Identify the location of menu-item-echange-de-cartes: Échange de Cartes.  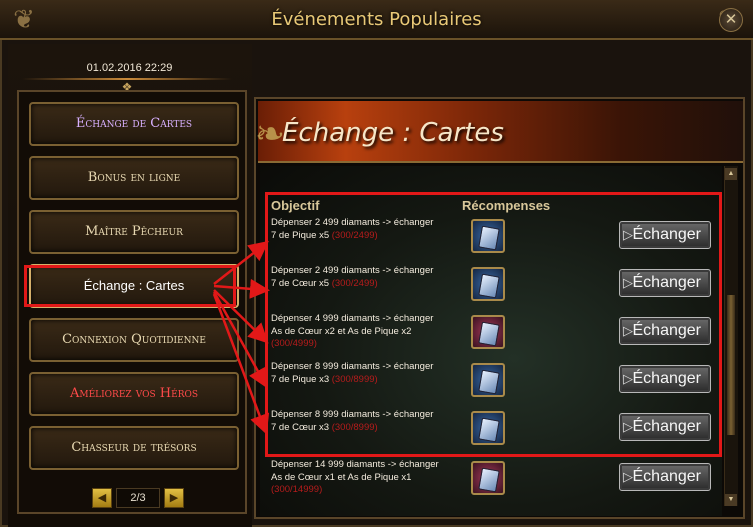
(134, 124).